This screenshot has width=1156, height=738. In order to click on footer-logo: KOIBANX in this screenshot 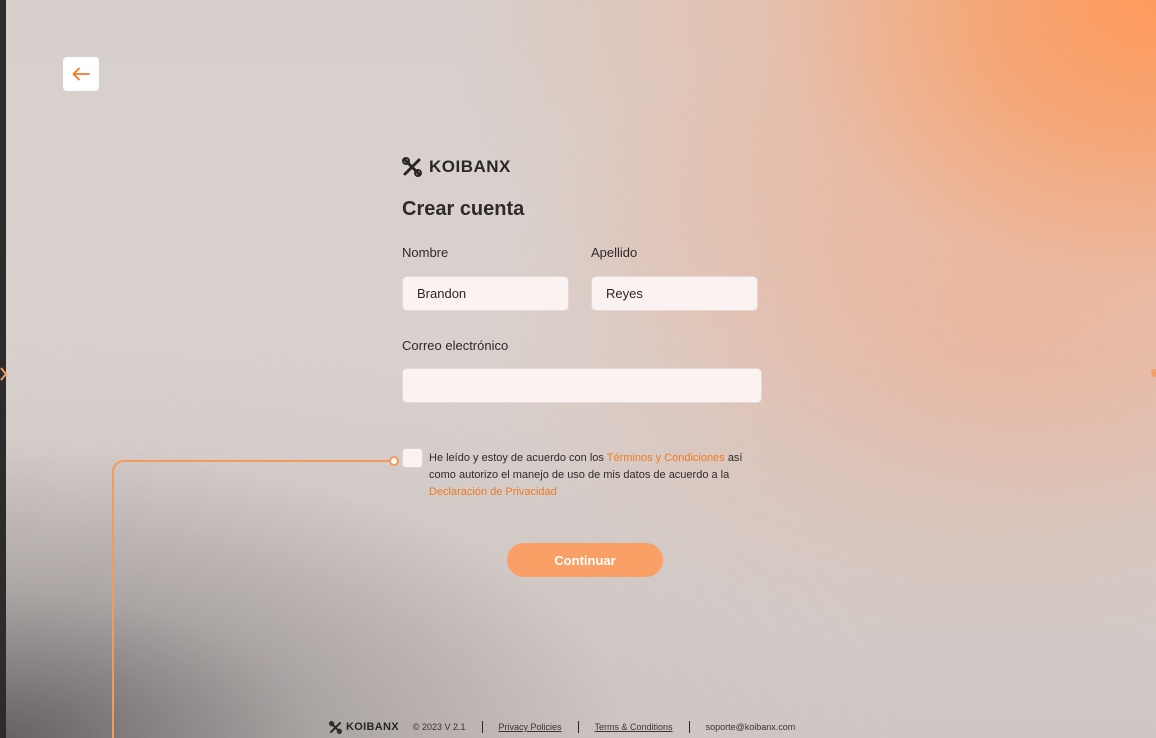, I will do `click(364, 727)`.